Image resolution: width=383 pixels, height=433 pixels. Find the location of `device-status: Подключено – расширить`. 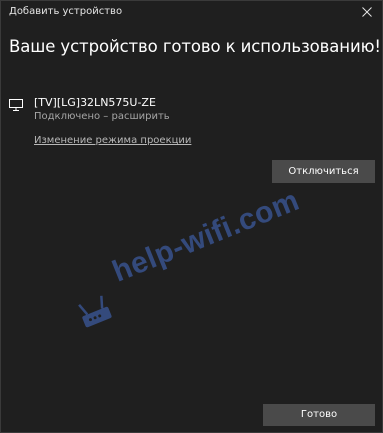

device-status: Подключено – расширить is located at coordinates (102, 116).